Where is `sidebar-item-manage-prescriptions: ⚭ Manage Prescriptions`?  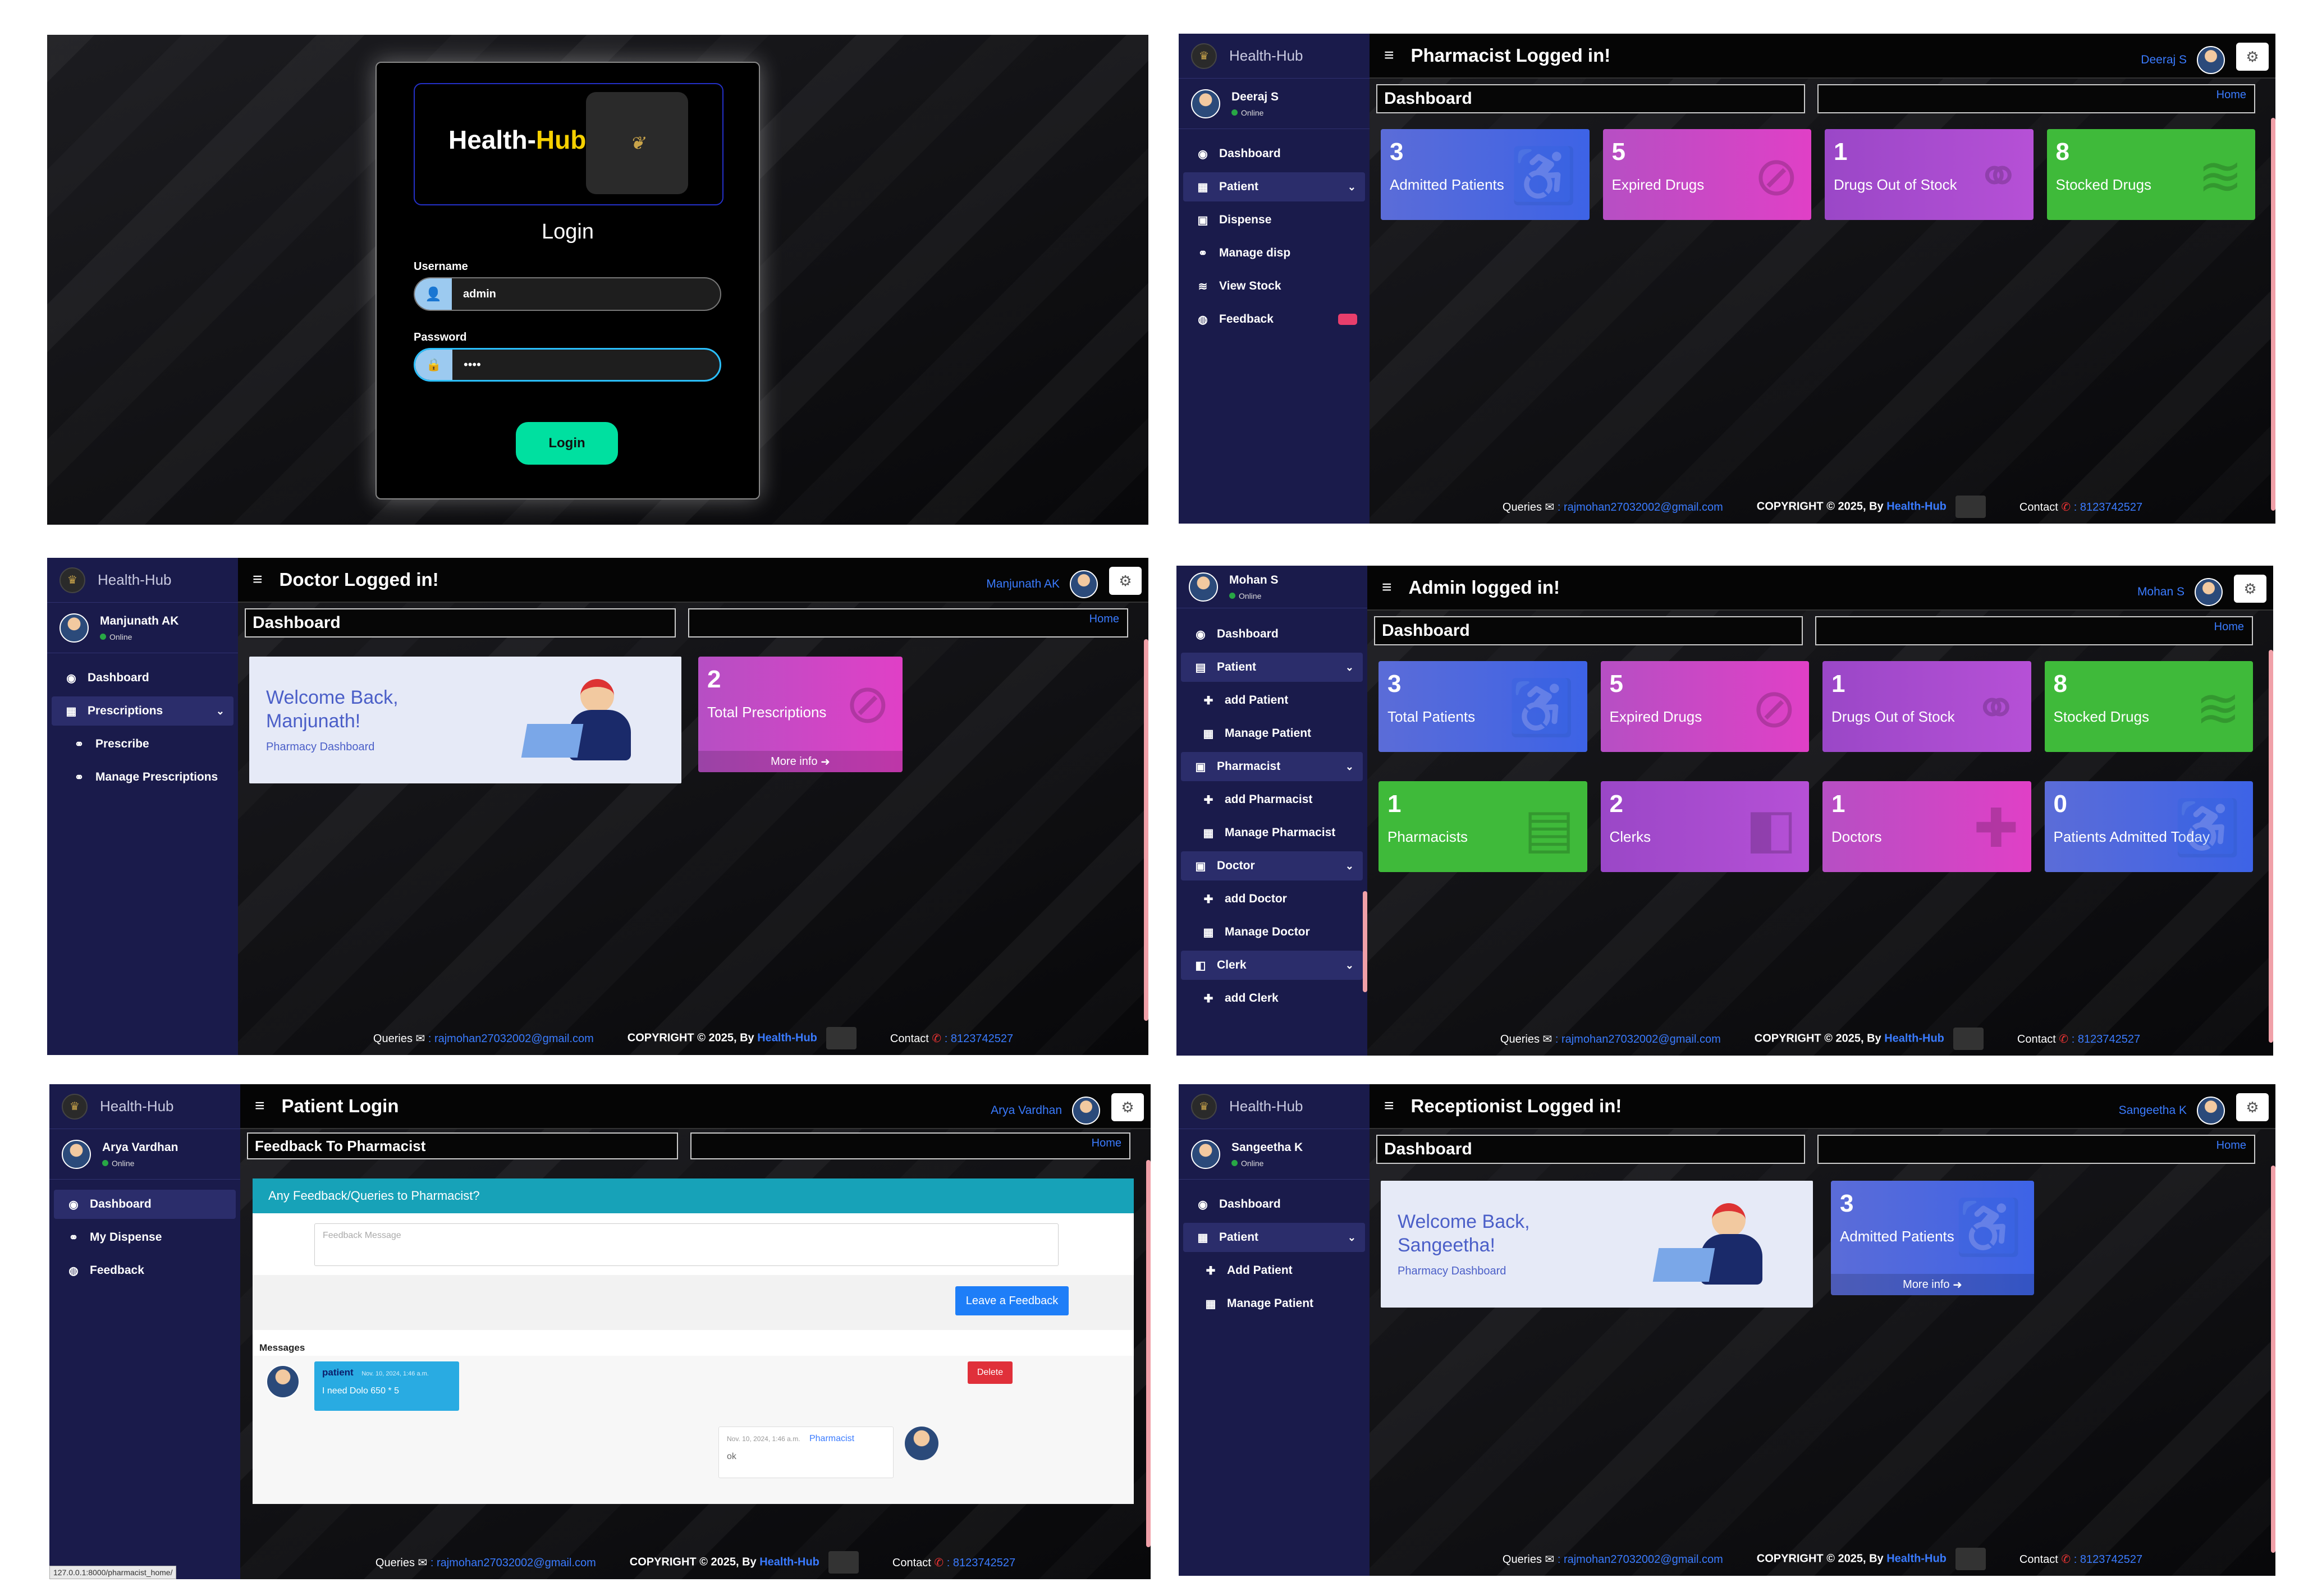 sidebar-item-manage-prescriptions: ⚭ Manage Prescriptions is located at coordinates (142, 777).